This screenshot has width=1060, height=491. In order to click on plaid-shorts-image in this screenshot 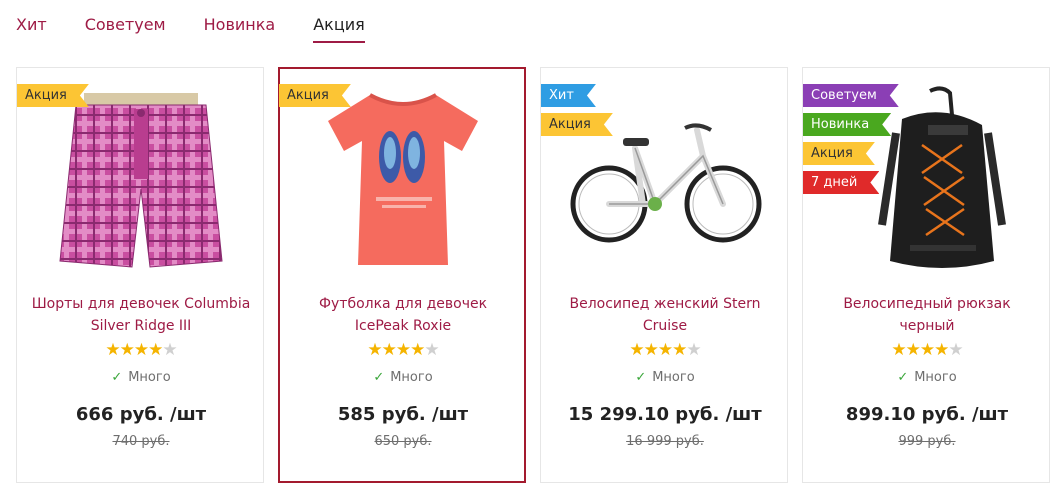, I will do `click(141, 180)`.